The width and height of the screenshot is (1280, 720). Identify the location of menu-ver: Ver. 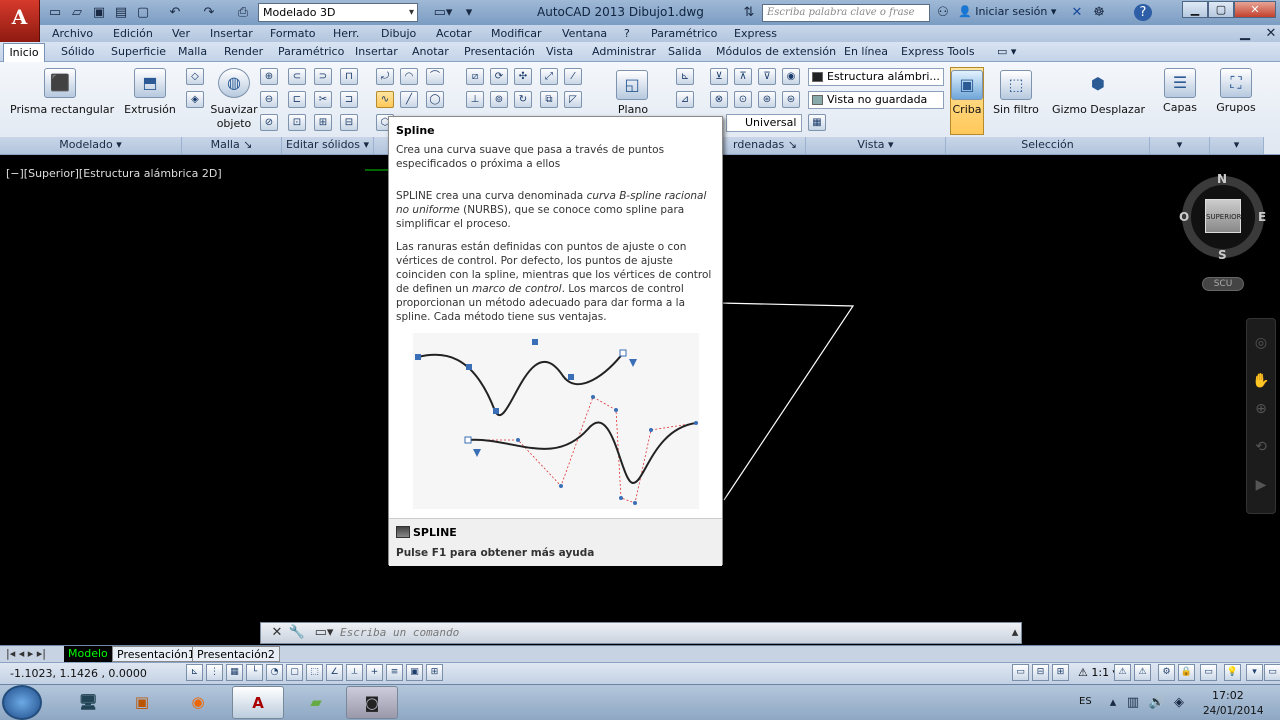
(181, 33).